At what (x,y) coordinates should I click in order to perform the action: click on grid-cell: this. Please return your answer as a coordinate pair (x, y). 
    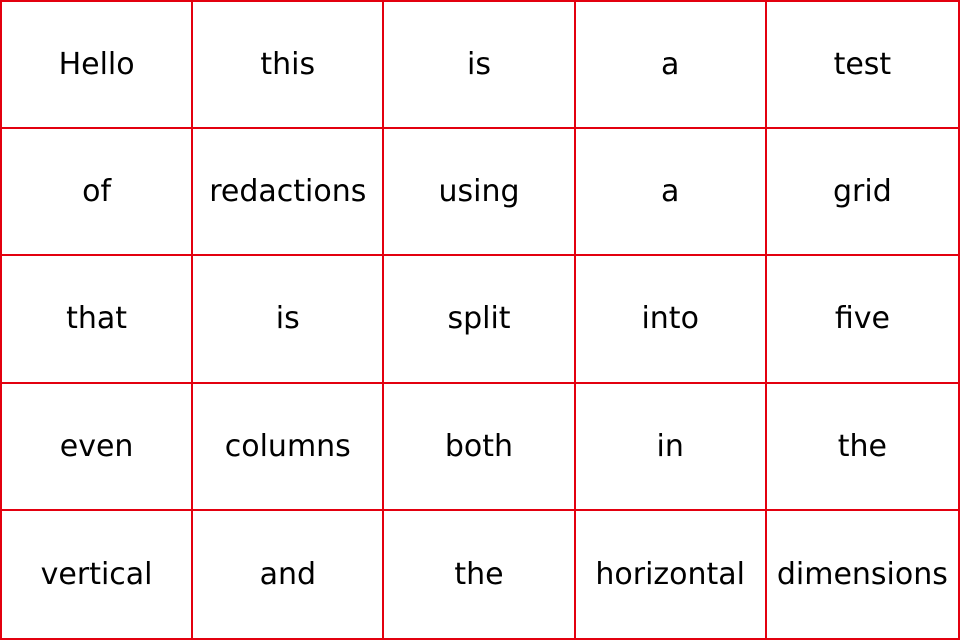
    Looking at the image, I should click on (289, 66).